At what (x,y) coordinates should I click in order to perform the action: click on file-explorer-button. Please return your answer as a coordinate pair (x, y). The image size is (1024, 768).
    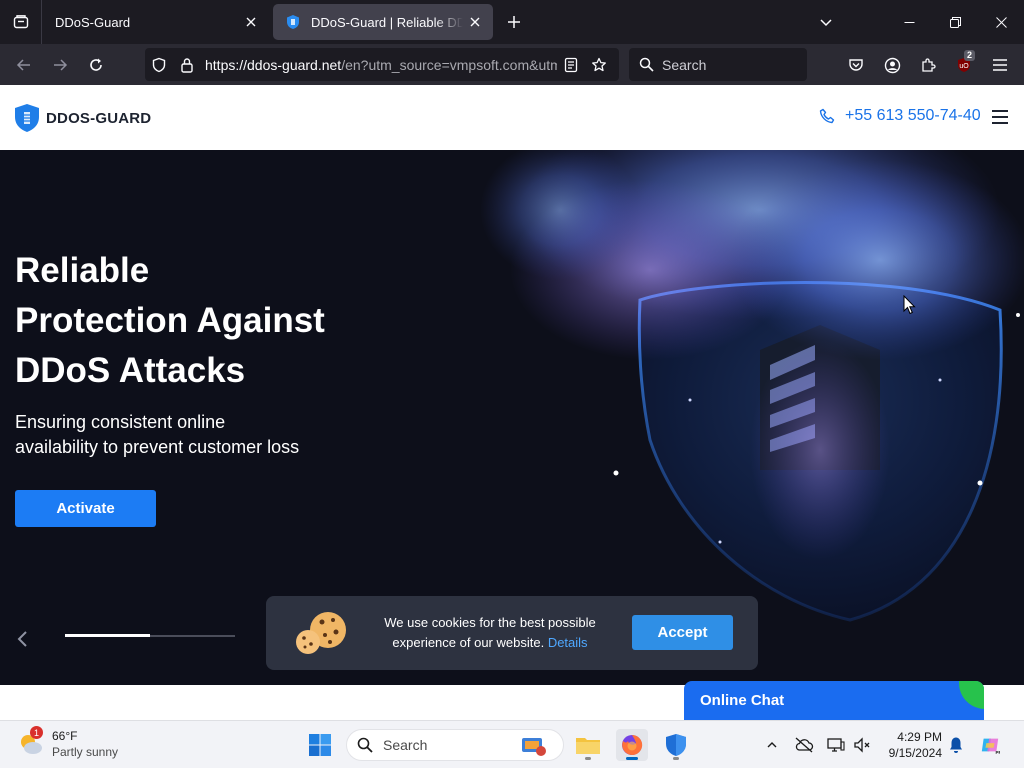
    Looking at the image, I should click on (588, 745).